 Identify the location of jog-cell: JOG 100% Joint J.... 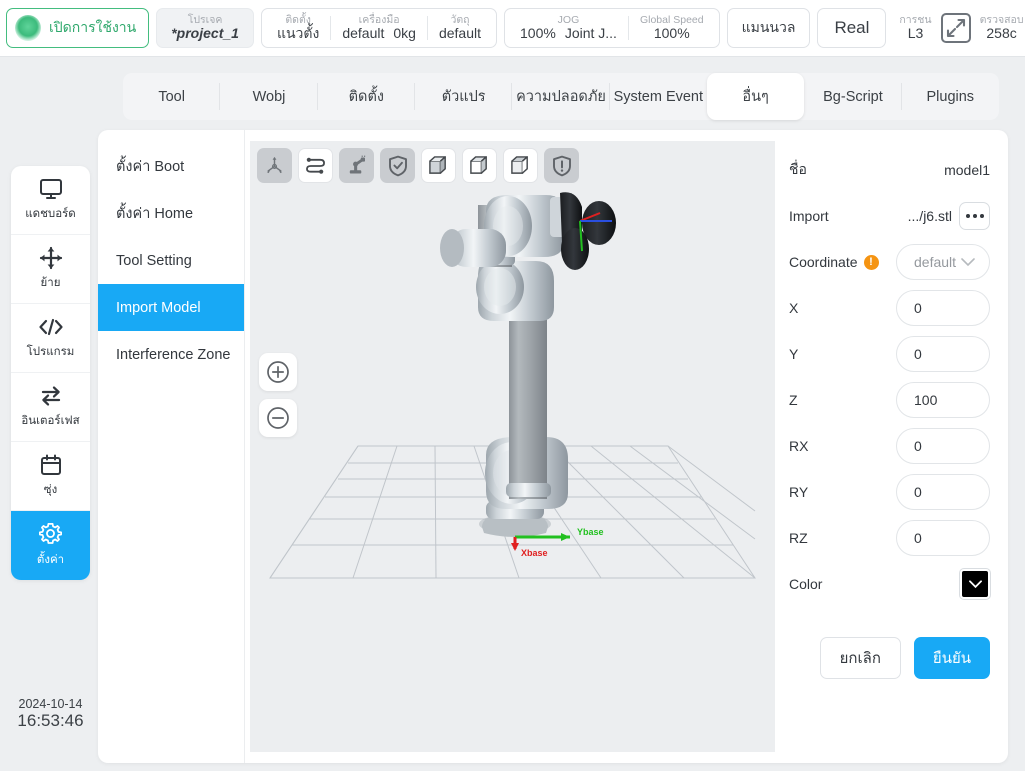
(568, 28).